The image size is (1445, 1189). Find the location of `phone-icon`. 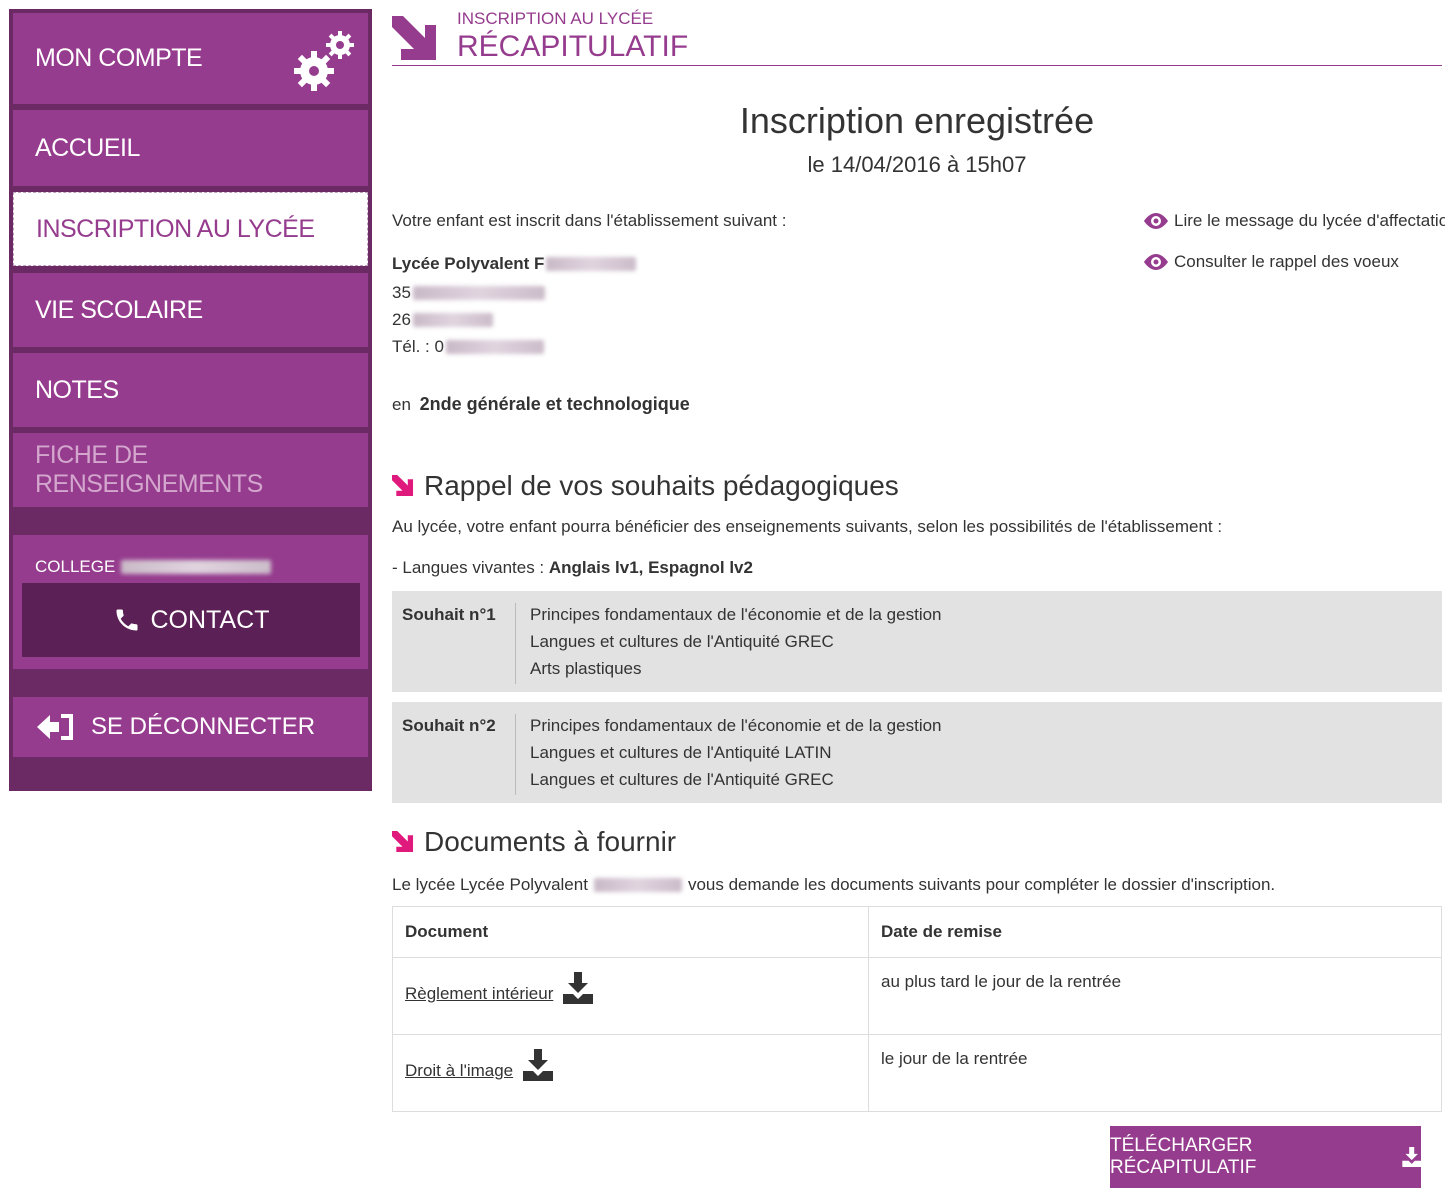

phone-icon is located at coordinates (126, 620).